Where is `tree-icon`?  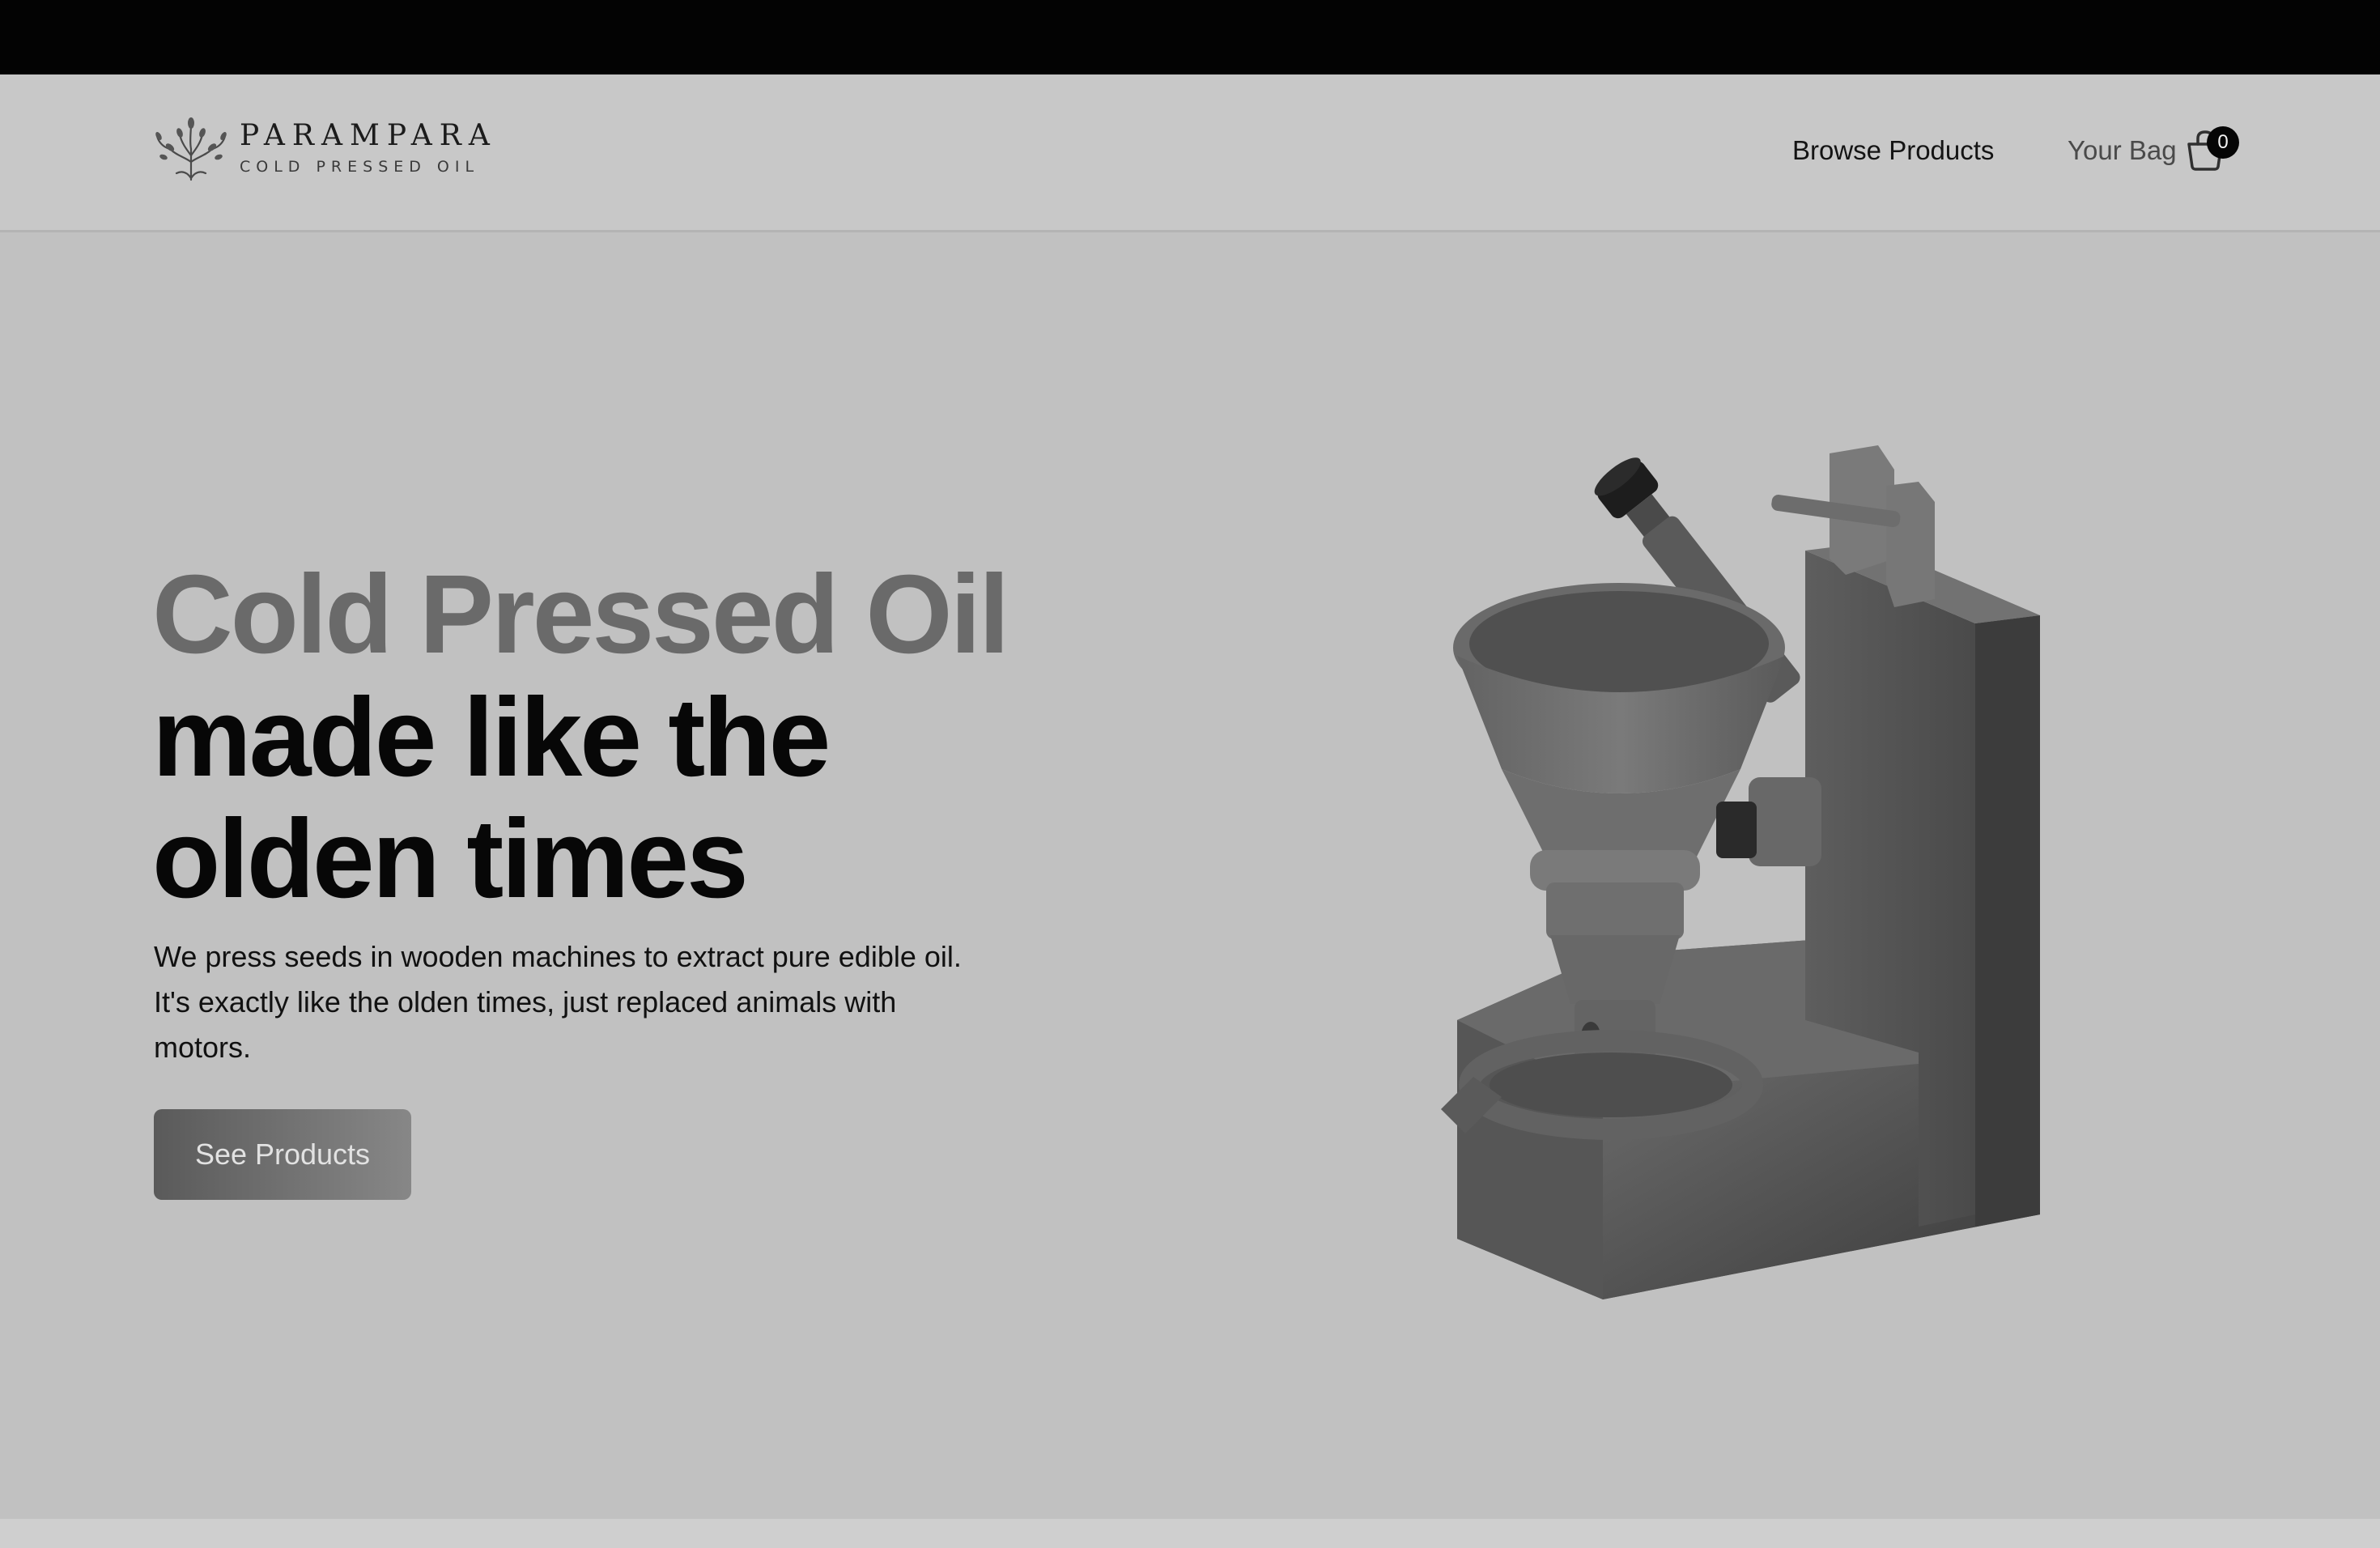 tree-icon is located at coordinates (191, 149).